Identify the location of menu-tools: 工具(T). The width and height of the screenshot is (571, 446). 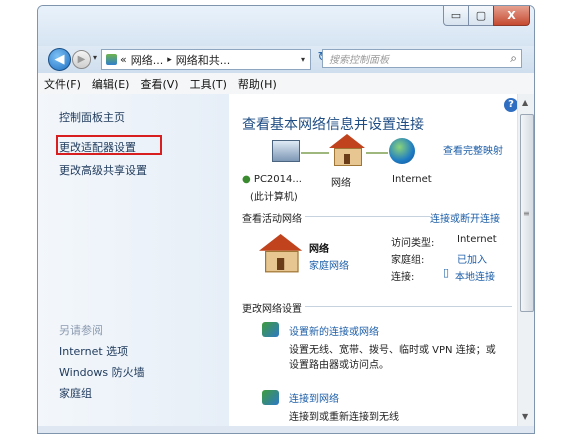
(208, 84).